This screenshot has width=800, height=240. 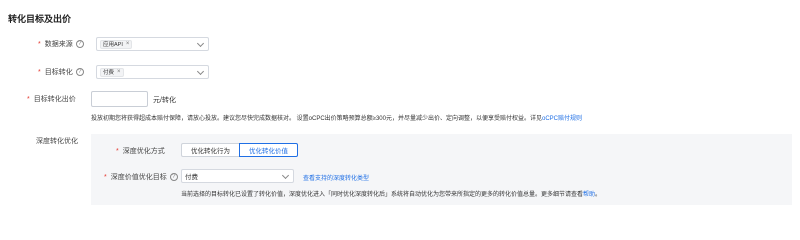 What do you see at coordinates (237, 176) in the screenshot?
I see `deep-target-select: 付费` at bounding box center [237, 176].